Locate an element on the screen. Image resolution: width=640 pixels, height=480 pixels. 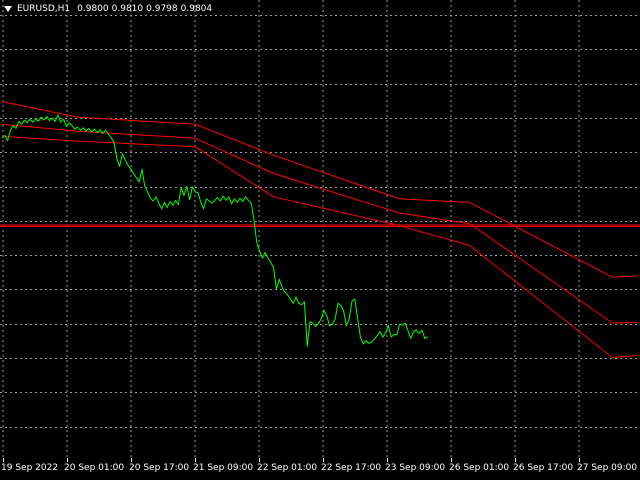
time-axis-label: 20 Sep 17:00 is located at coordinates (159, 468).